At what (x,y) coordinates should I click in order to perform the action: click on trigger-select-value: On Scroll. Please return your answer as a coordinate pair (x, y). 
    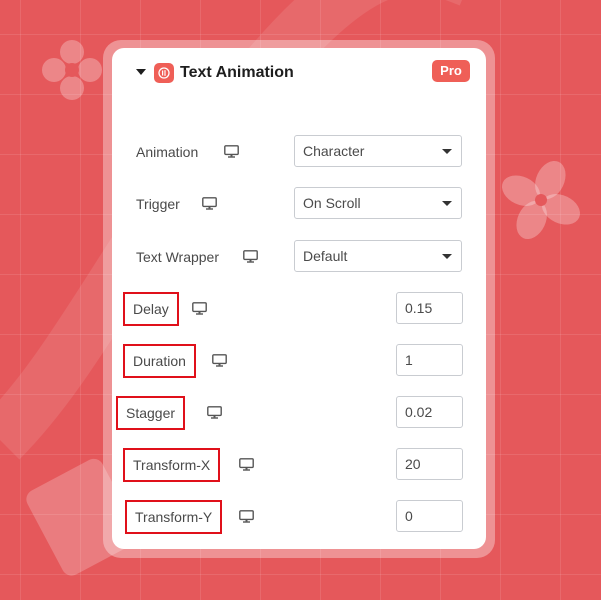
    Looking at the image, I should click on (332, 203).